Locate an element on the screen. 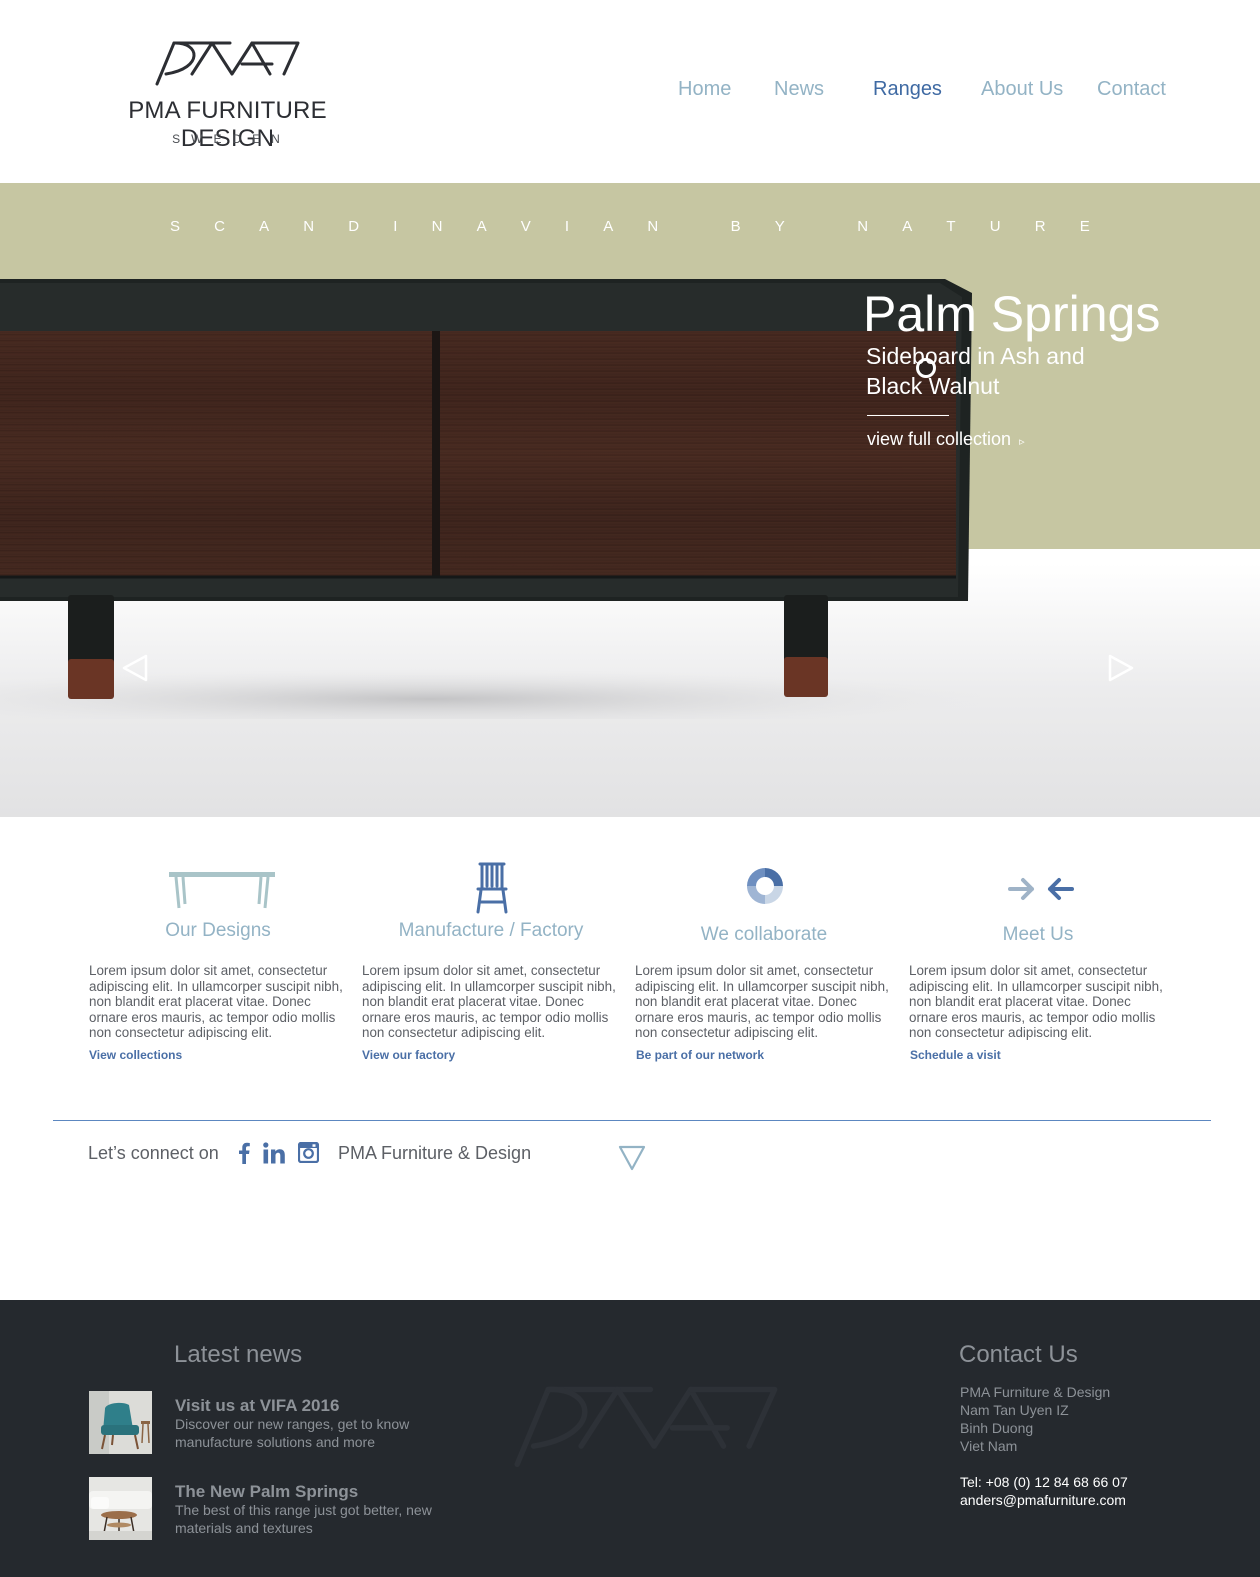 This screenshot has width=1260, height=1577. view-collections-link: View collections is located at coordinates (135, 1055).